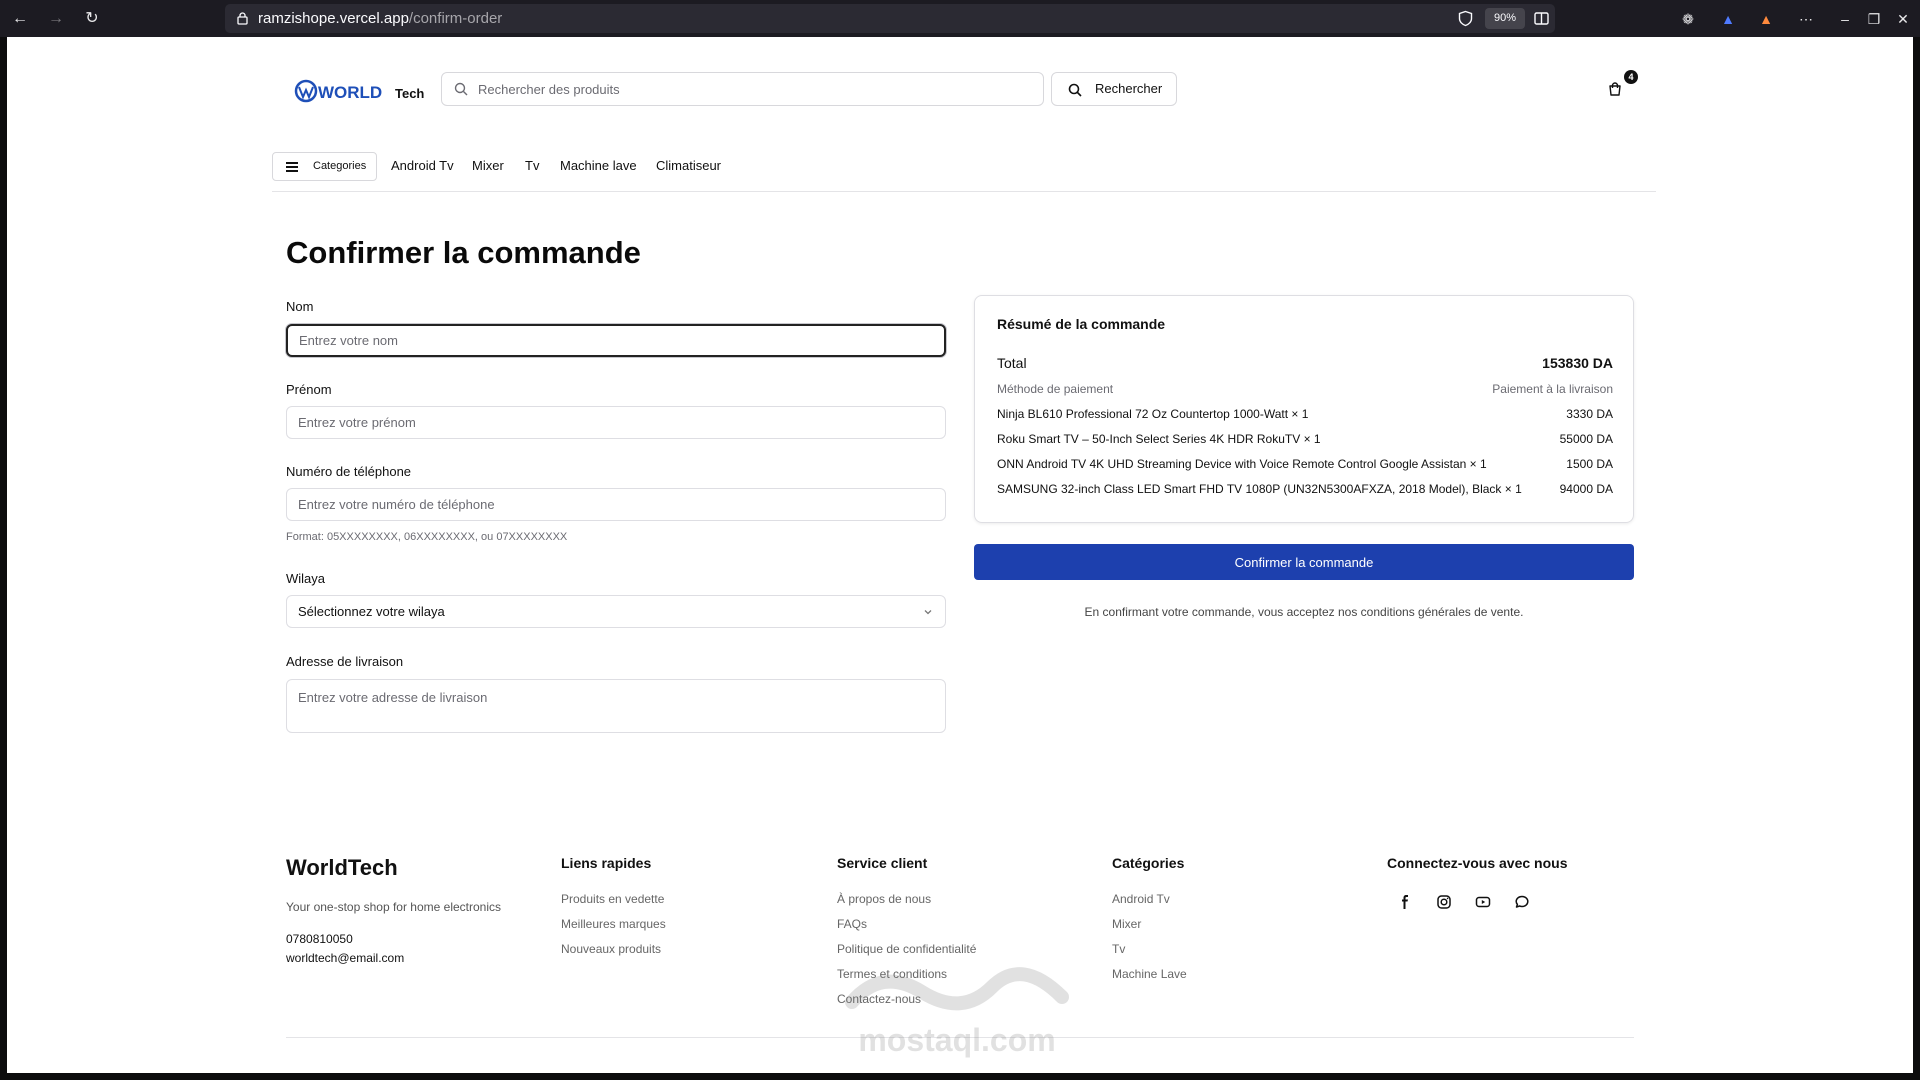  Describe the element at coordinates (394, 907) in the screenshot. I see `footer-tagline: Your one-stop shop for home electronics` at that location.